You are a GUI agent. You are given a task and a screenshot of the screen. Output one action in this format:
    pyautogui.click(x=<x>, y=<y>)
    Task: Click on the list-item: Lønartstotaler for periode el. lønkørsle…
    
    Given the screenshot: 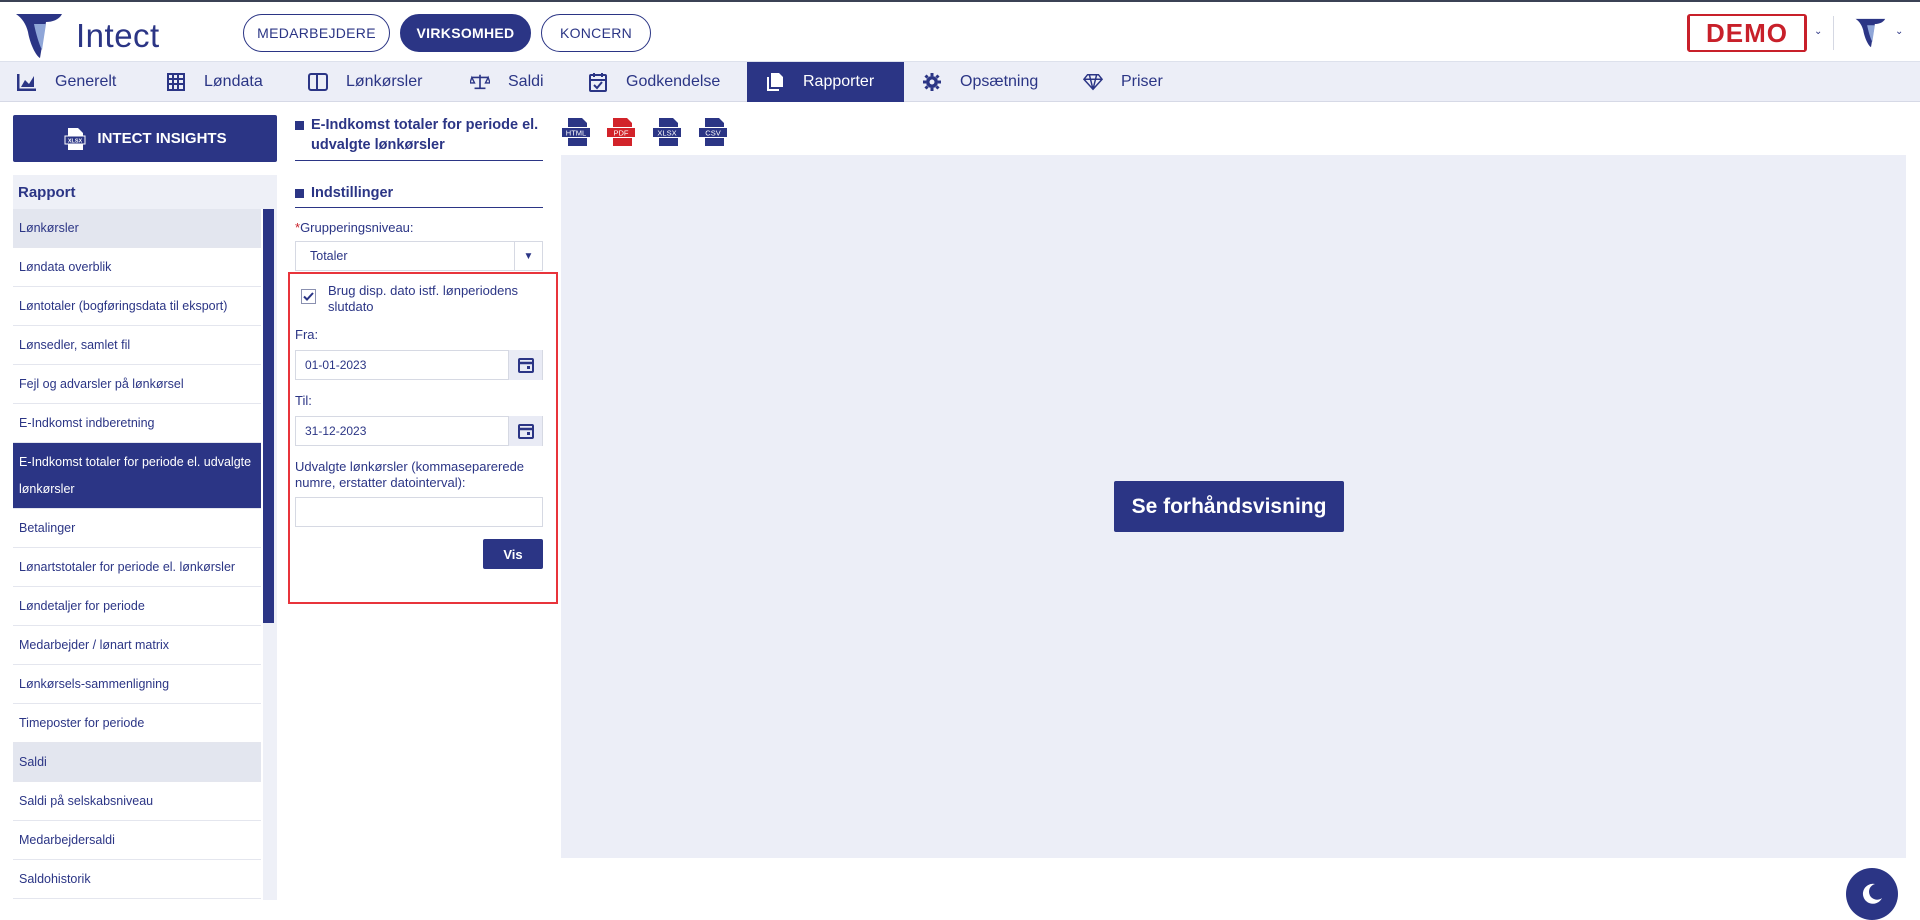 What is the action you would take?
    pyautogui.click(x=137, y=567)
    